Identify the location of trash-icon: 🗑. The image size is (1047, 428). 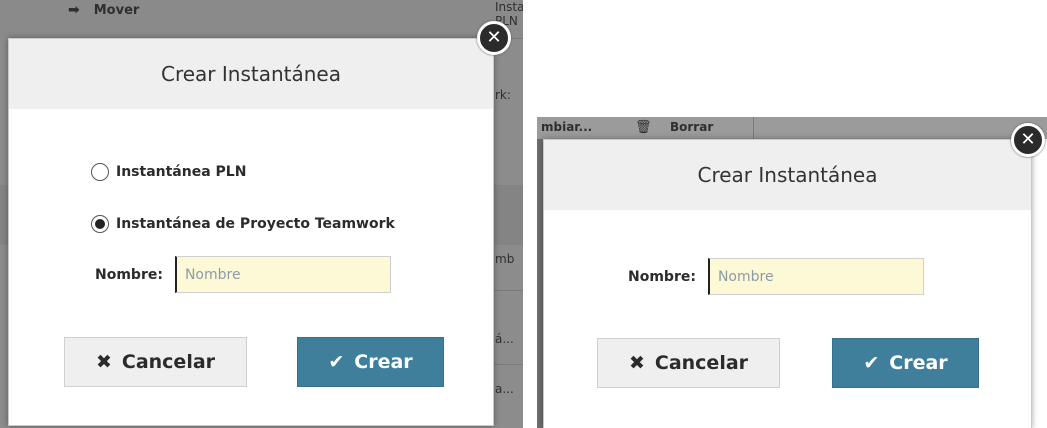
(643, 127).